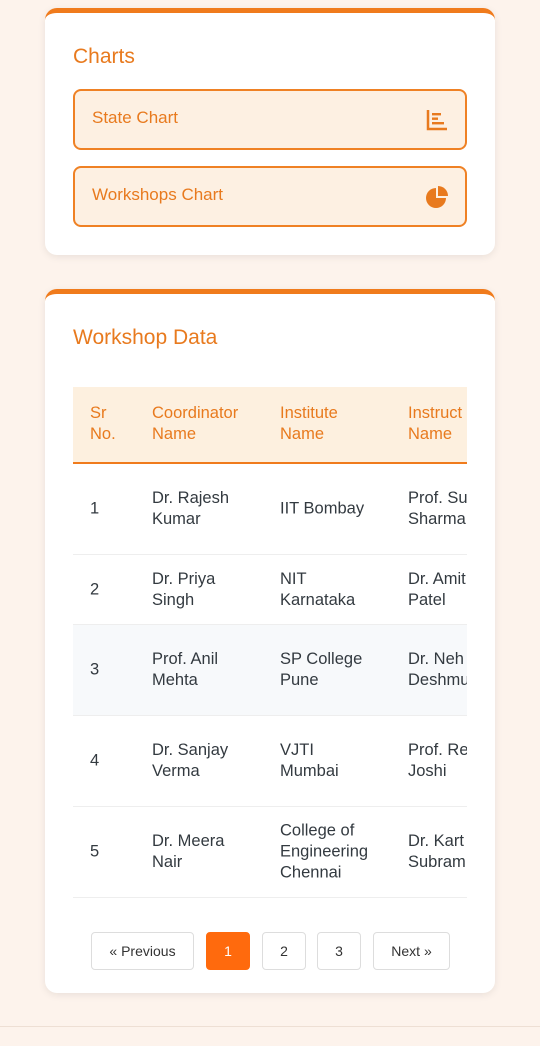 This screenshot has height=1046, width=540. What do you see at coordinates (95, 589) in the screenshot?
I see `cell-sr: 2` at bounding box center [95, 589].